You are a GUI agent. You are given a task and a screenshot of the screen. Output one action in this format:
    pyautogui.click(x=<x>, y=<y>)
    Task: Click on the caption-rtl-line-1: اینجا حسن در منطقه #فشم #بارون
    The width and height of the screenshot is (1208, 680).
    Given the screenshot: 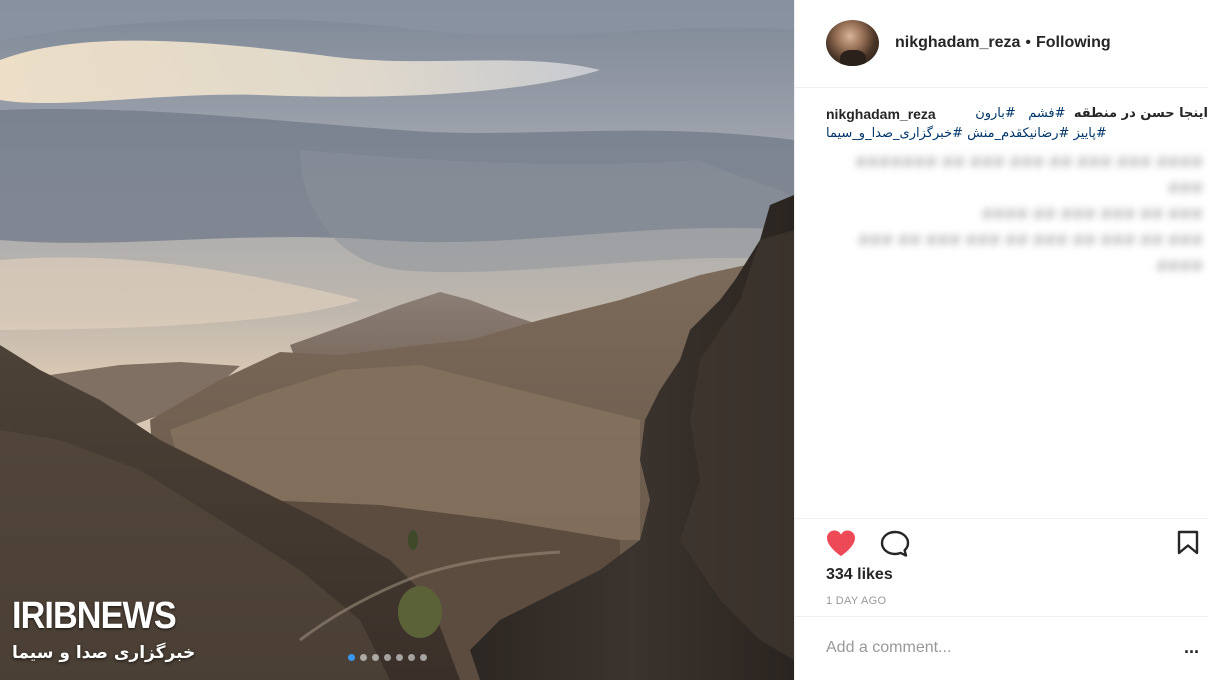 What is the action you would take?
    pyautogui.click(x=1091, y=114)
    